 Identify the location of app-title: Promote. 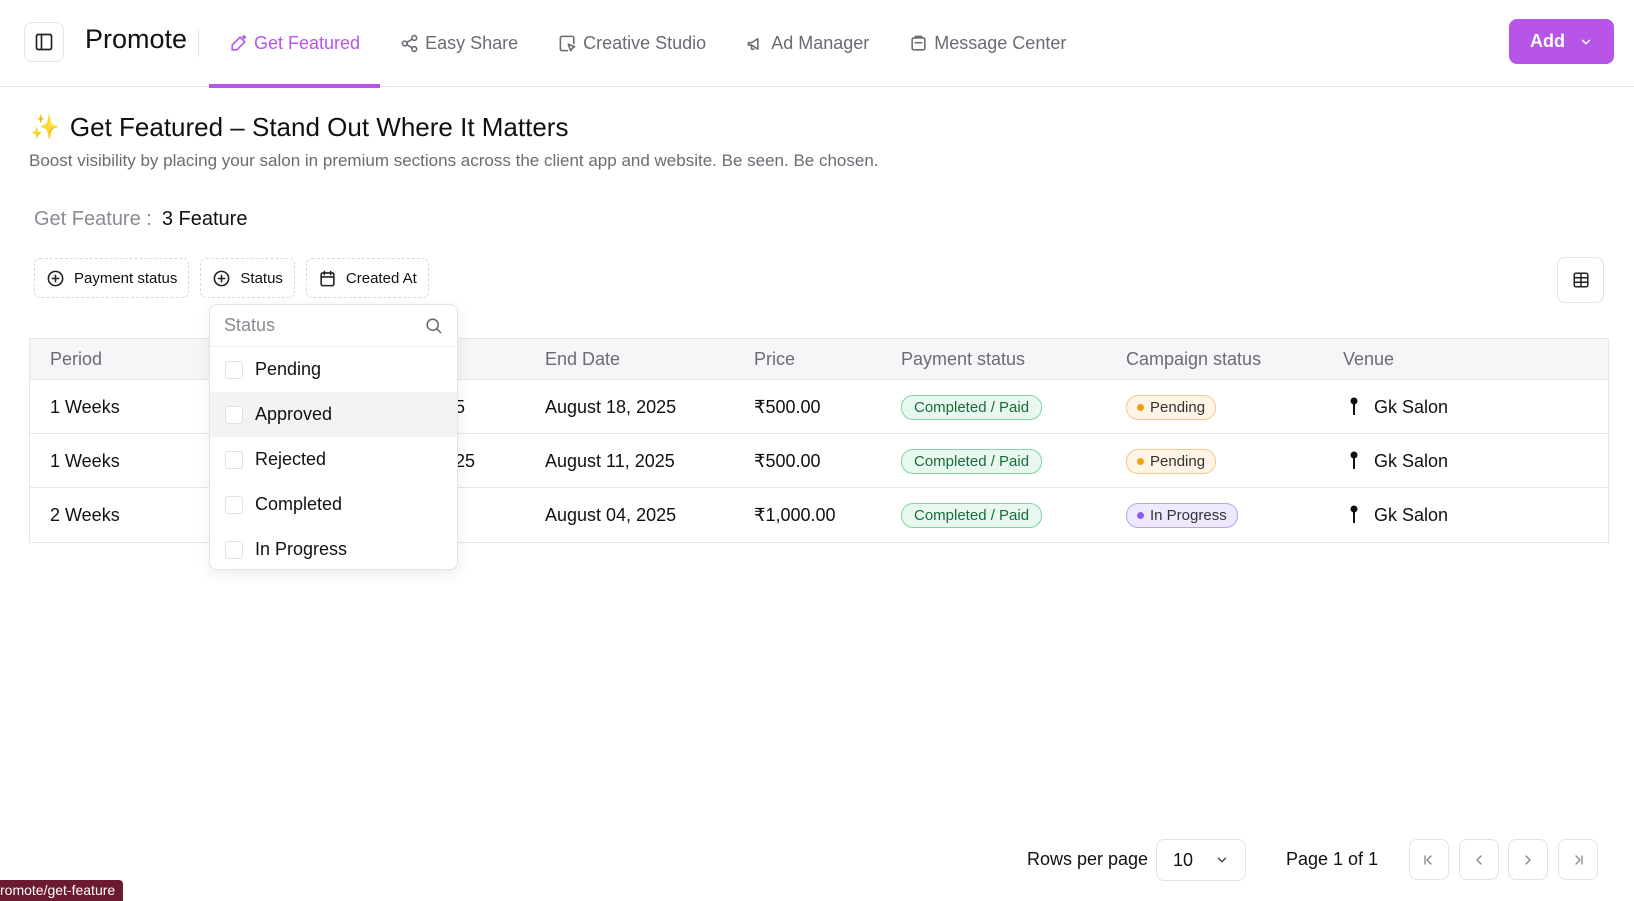
(136, 39).